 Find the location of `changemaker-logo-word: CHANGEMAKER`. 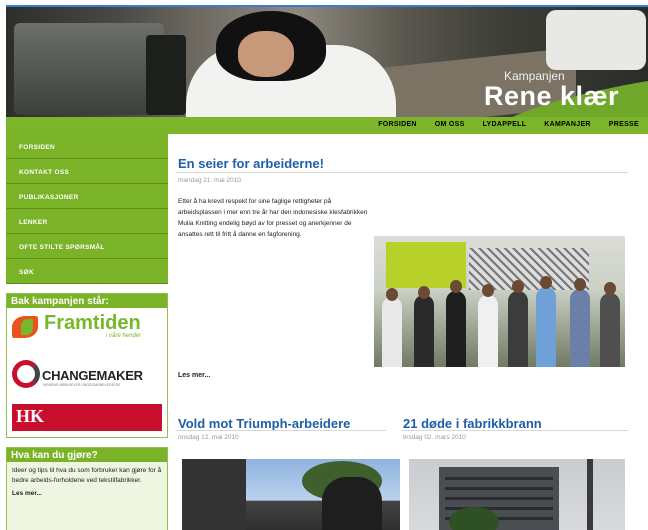

changemaker-logo-word: CHANGEMAKER is located at coordinates (92, 375).